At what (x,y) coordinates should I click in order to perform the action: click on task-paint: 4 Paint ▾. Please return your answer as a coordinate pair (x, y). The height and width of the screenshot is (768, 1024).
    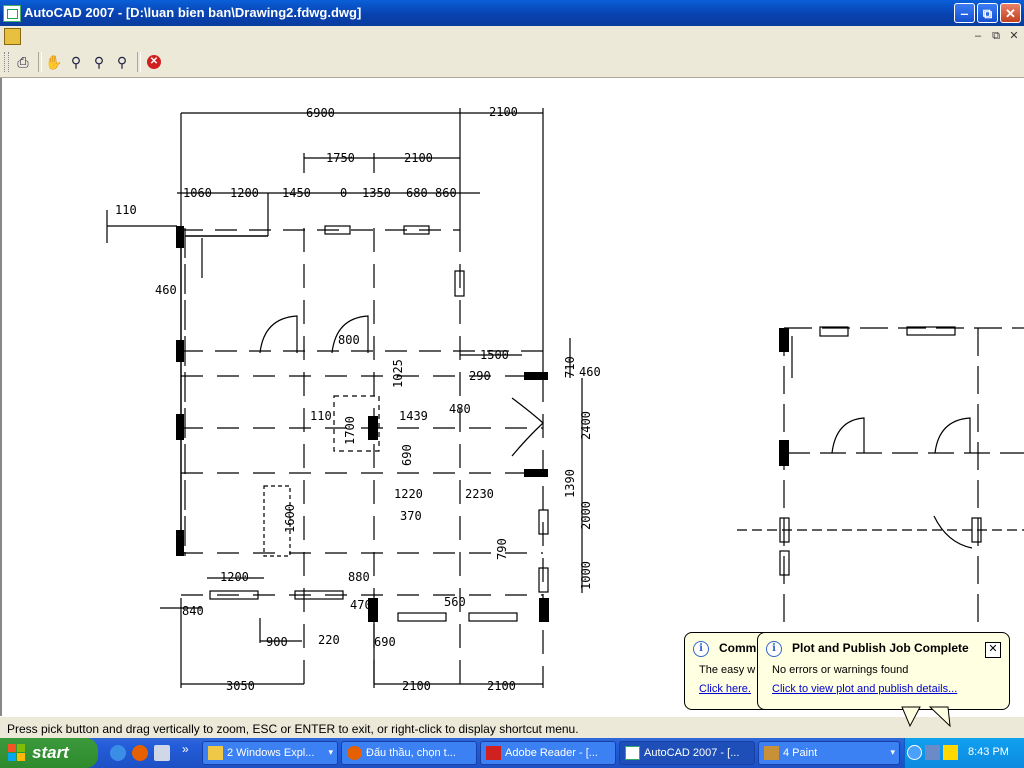
    Looking at the image, I should click on (829, 753).